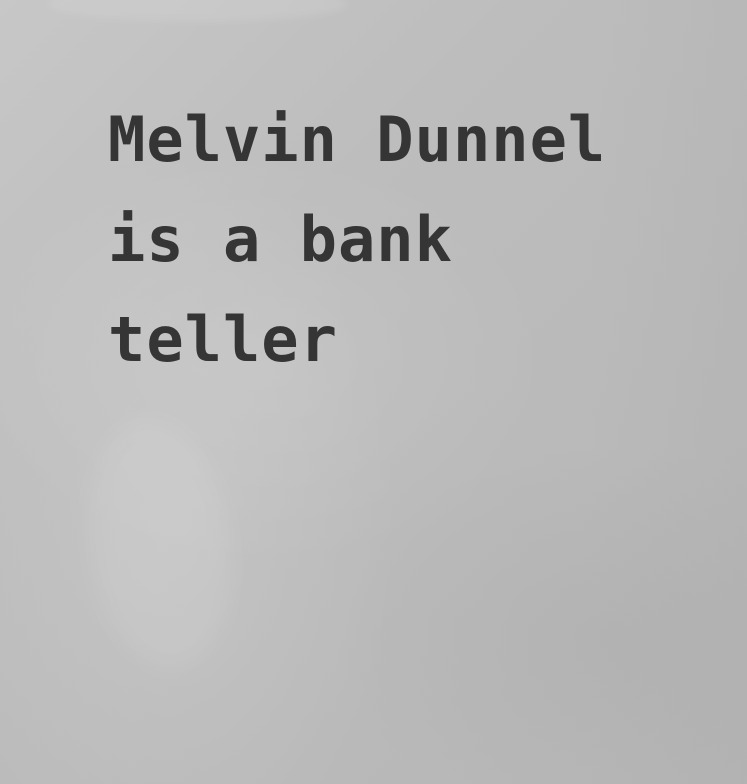 This screenshot has height=784, width=747. Describe the element at coordinates (160, 545) in the screenshot. I see `paper-soft-highlight` at that location.